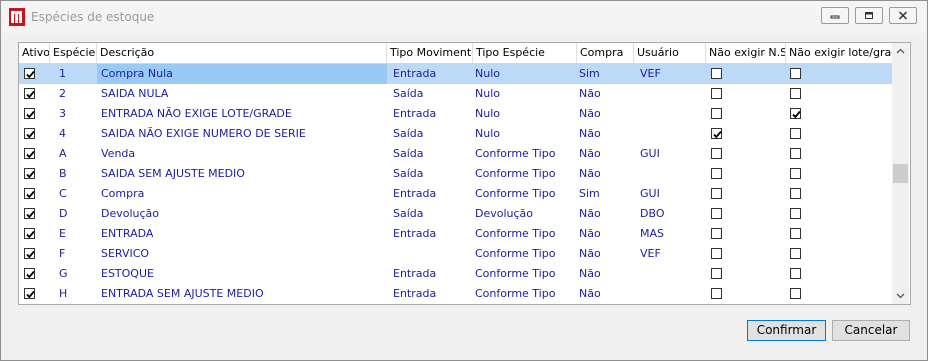  What do you see at coordinates (652, 234) in the screenshot?
I see `cell-usuario: MAS` at bounding box center [652, 234].